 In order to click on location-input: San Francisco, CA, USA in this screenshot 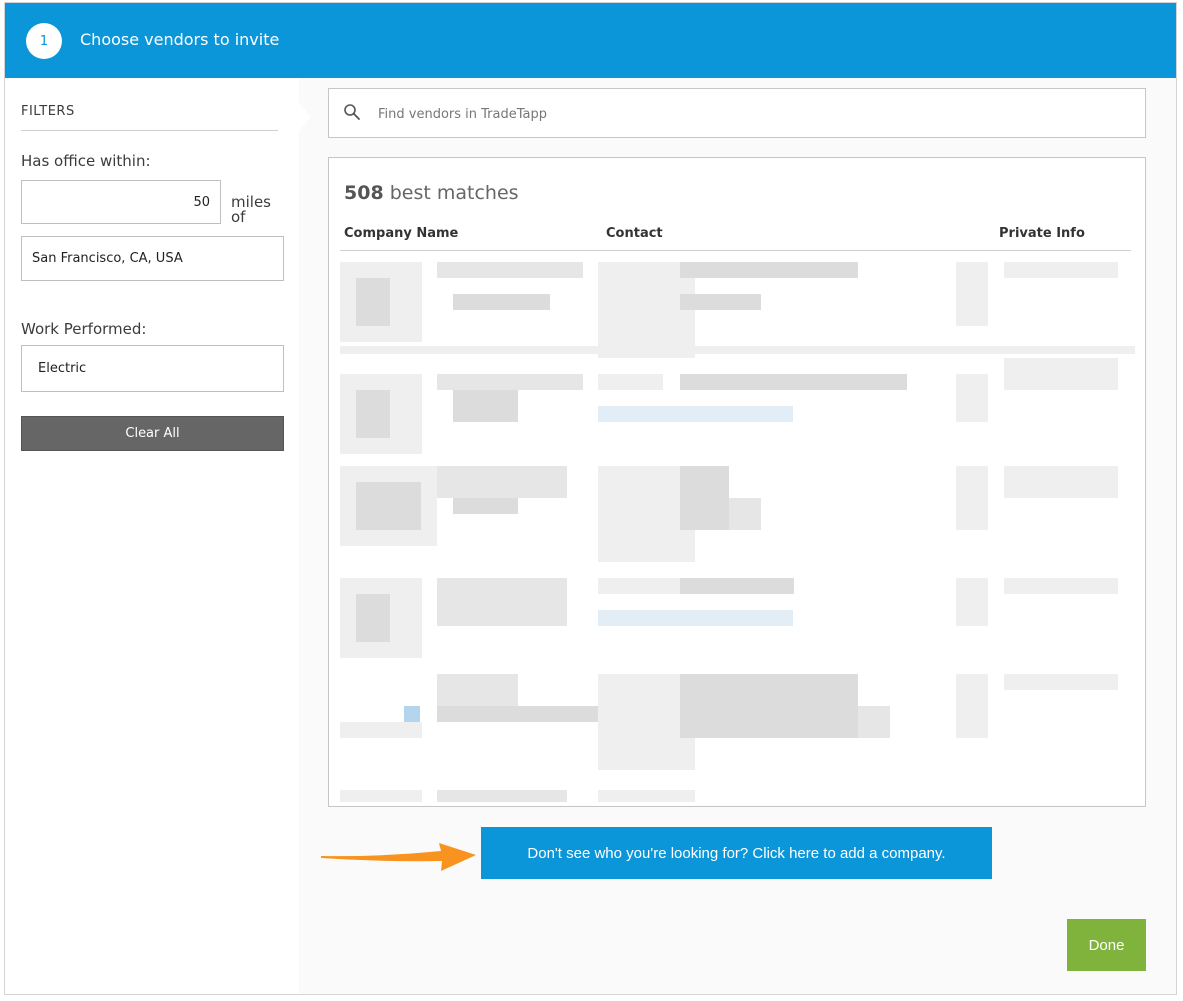, I will do `click(152, 258)`.